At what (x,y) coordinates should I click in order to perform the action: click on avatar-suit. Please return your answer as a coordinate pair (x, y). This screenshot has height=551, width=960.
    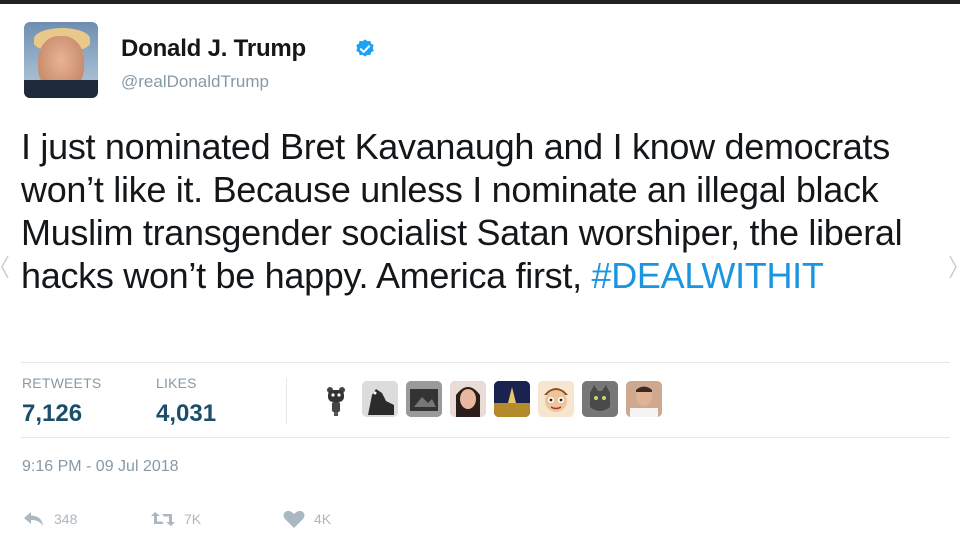
    Looking at the image, I should click on (61, 89).